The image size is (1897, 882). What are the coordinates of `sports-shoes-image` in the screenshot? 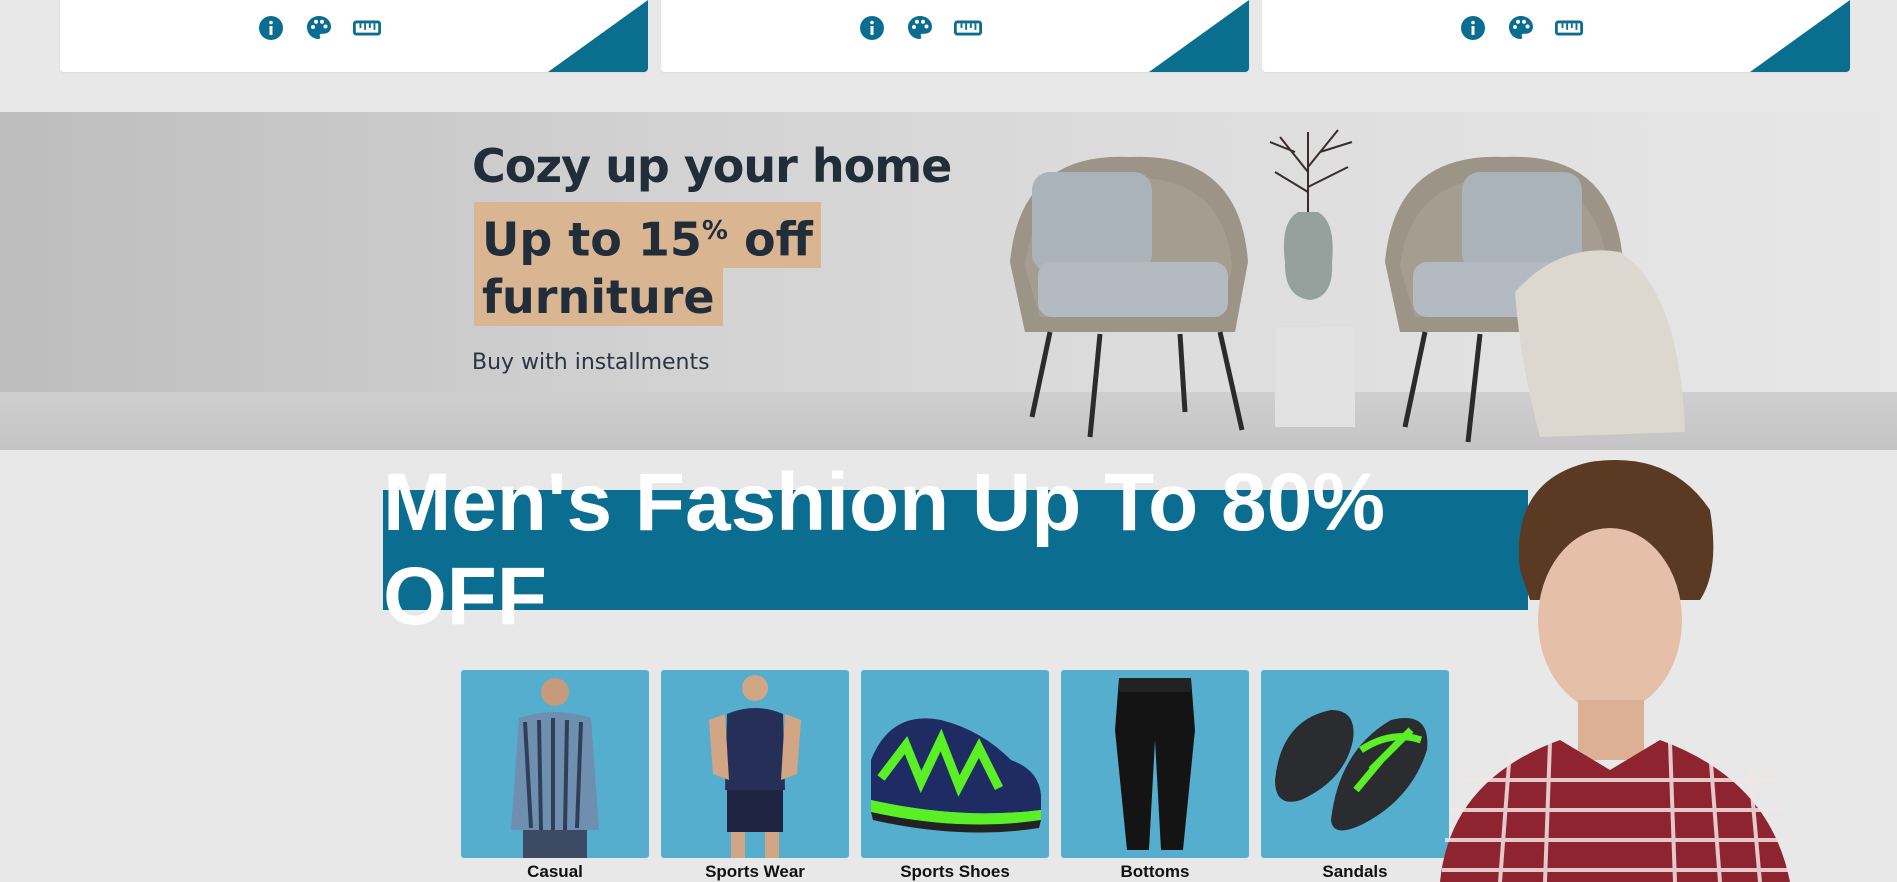 It's located at (956, 775).